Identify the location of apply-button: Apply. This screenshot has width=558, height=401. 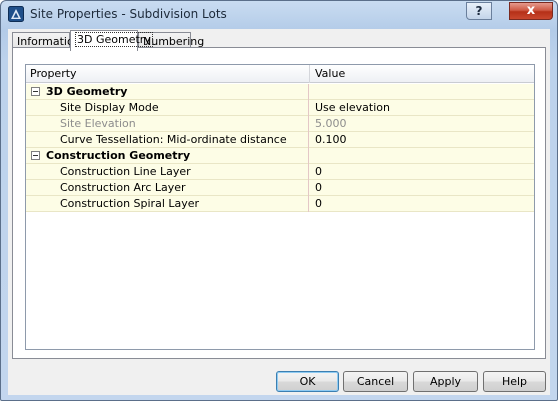
(445, 381).